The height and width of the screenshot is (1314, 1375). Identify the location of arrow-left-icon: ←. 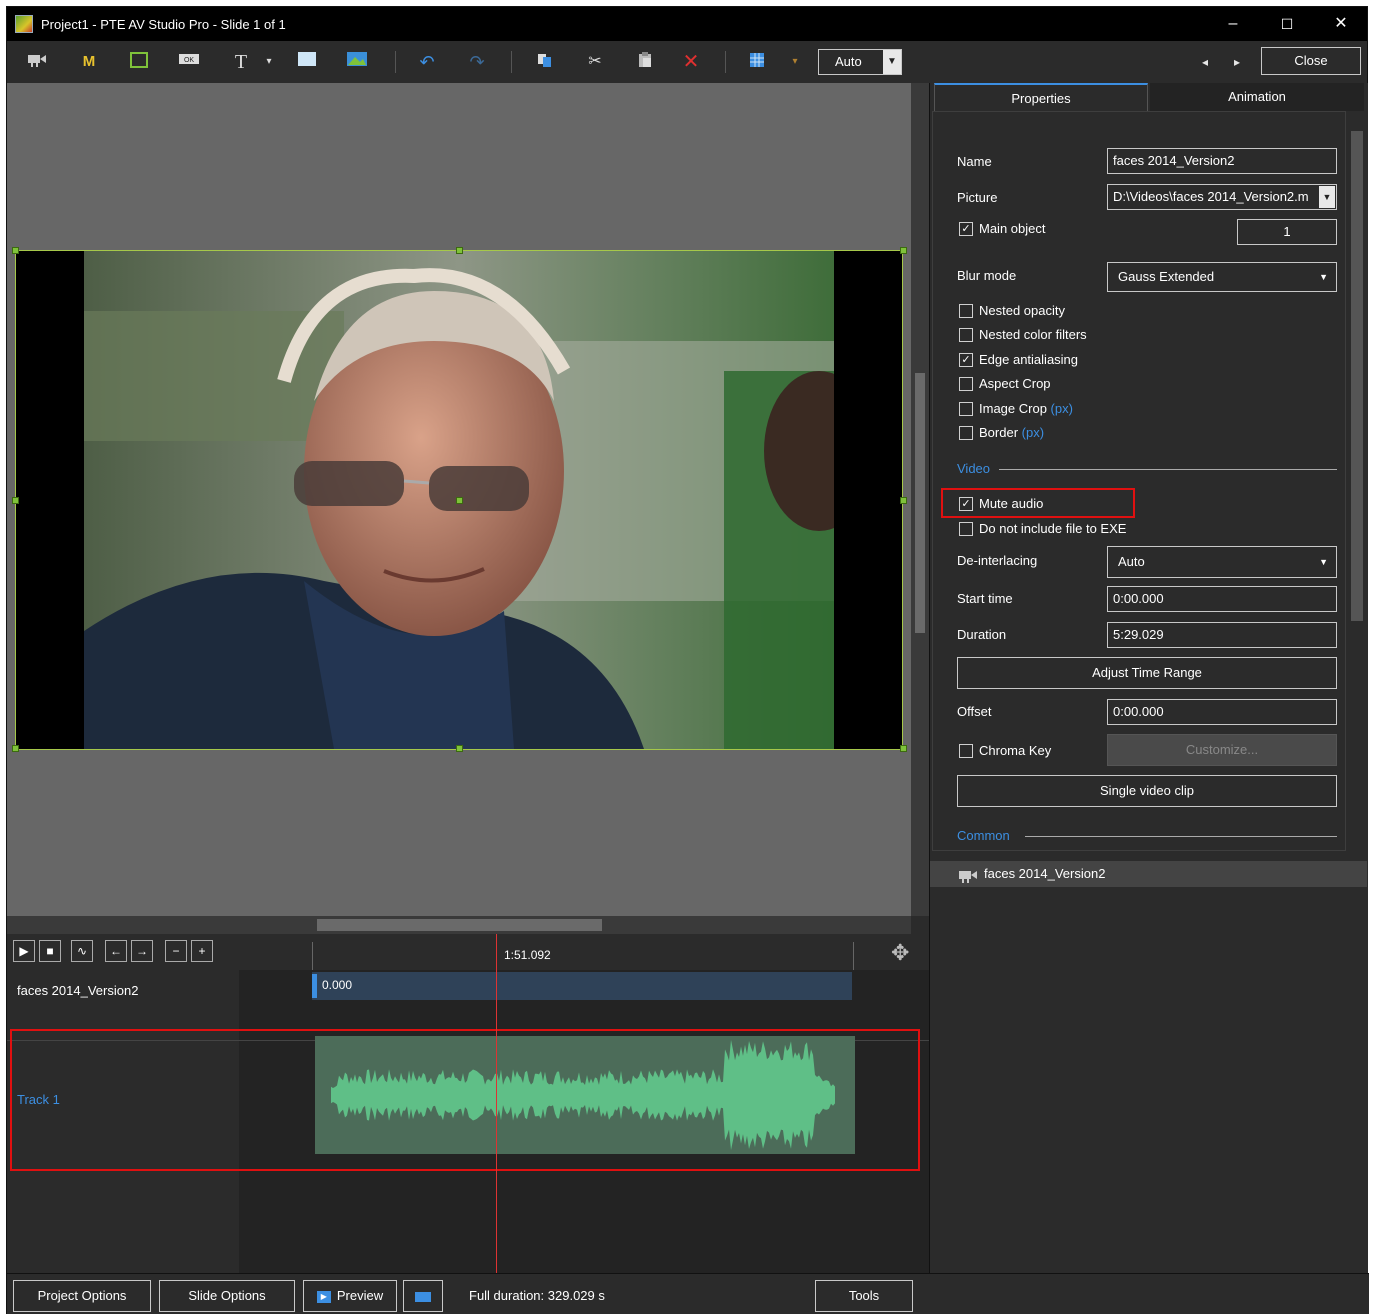
(116, 951).